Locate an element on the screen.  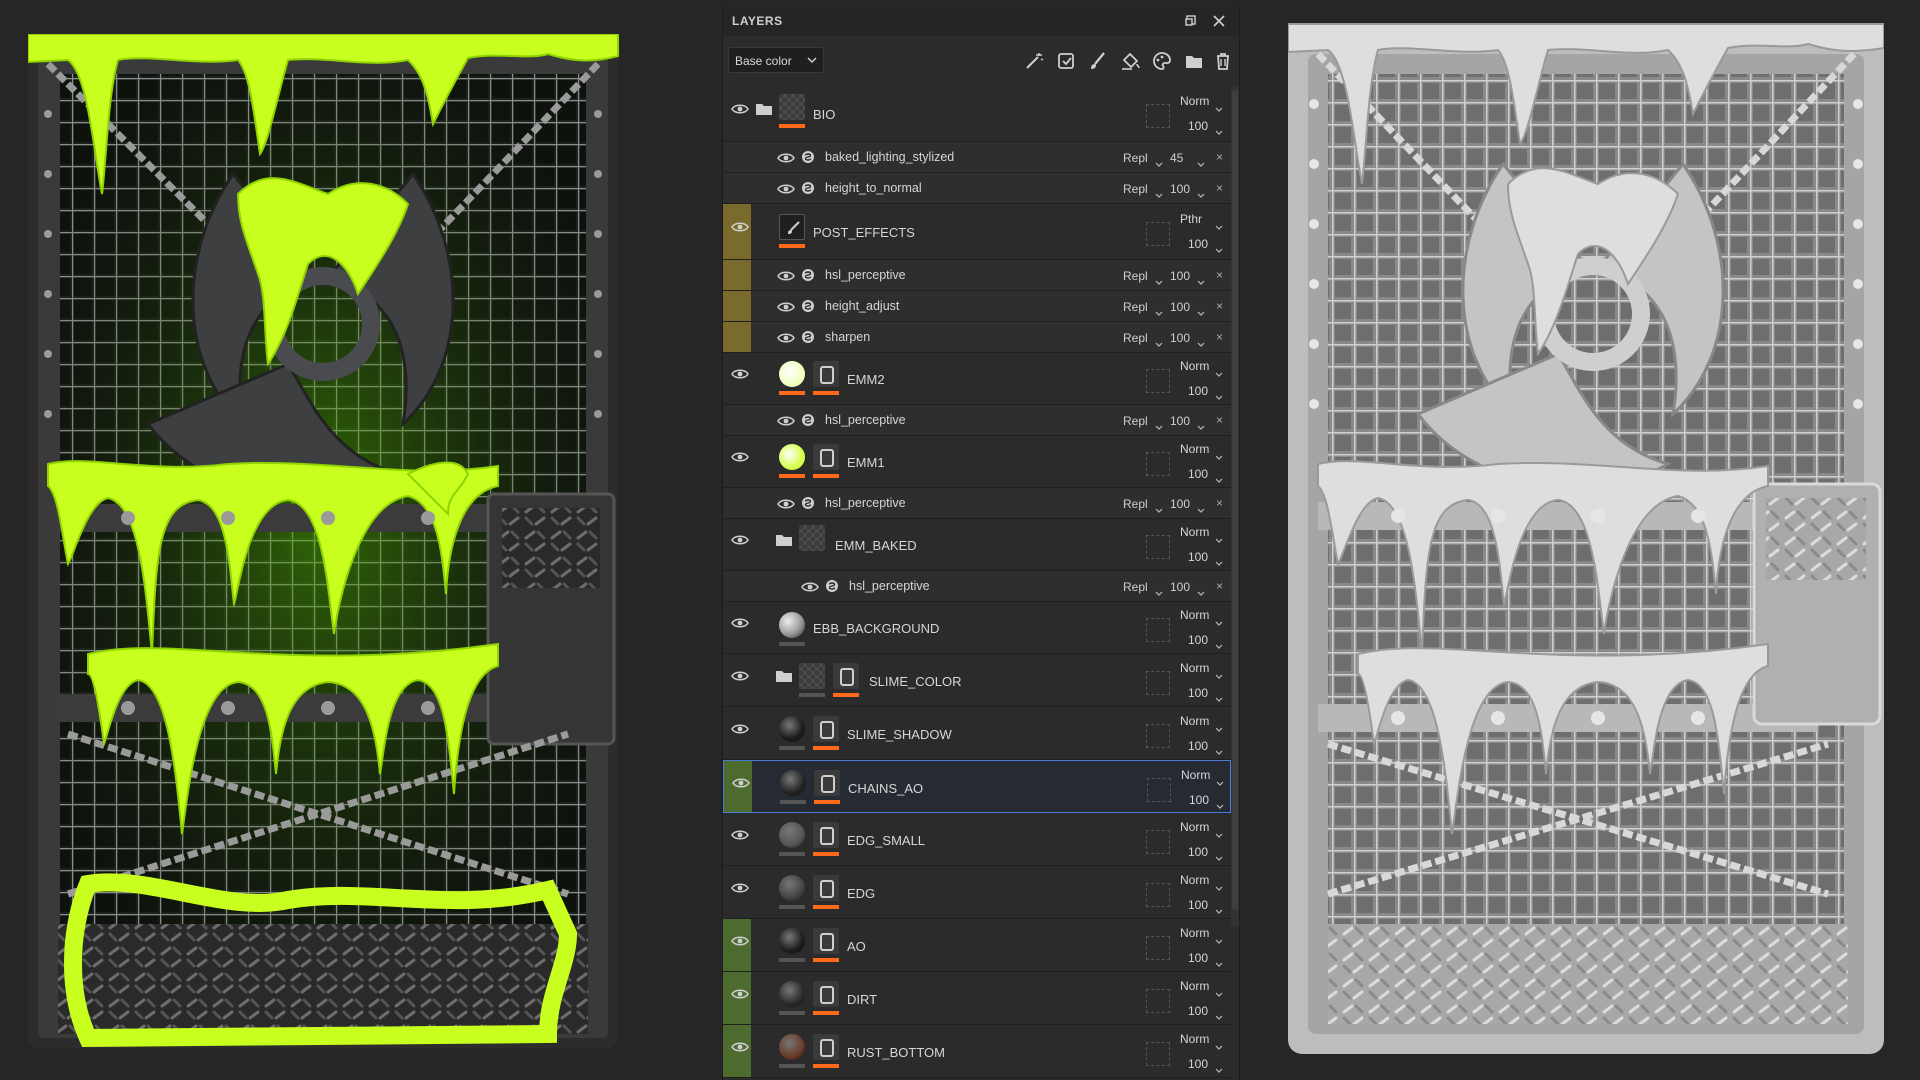
add-fill-icon is located at coordinates (1066, 61).